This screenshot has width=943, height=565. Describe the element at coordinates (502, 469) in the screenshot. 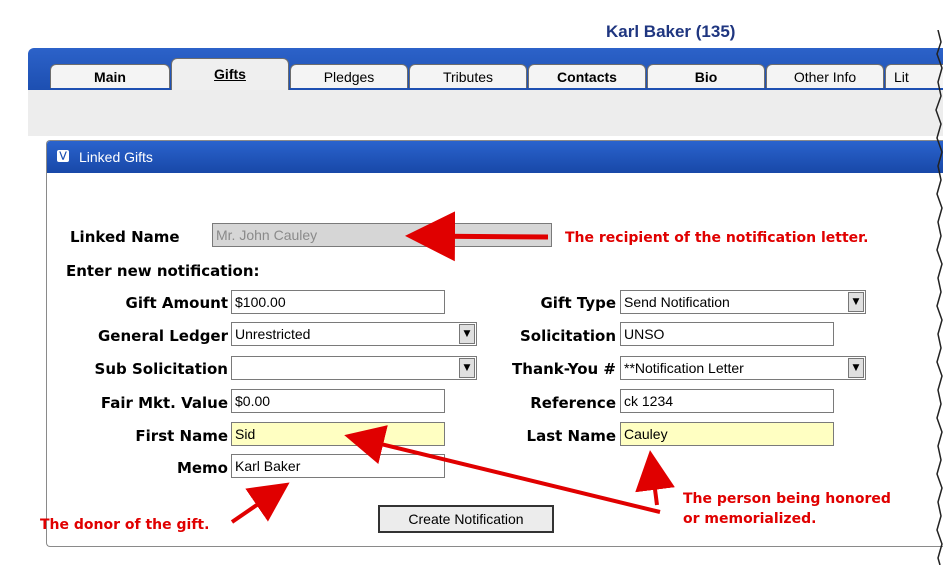

I see `arrow-honored-first-name` at that location.